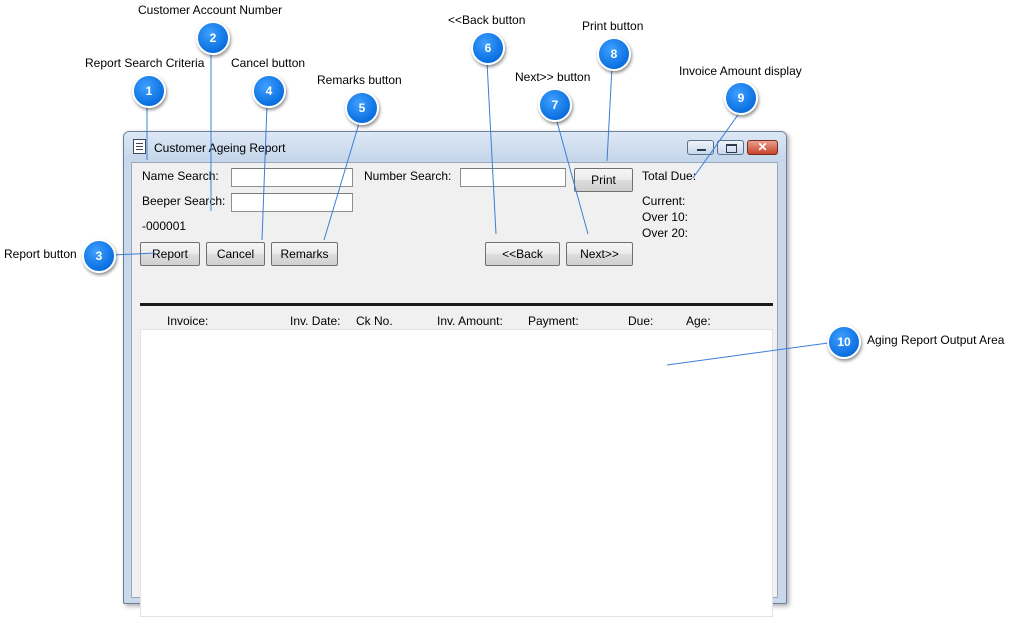 The image size is (1012, 617). Describe the element at coordinates (269, 91) in the screenshot. I see `callout-badge-4: 4` at that location.